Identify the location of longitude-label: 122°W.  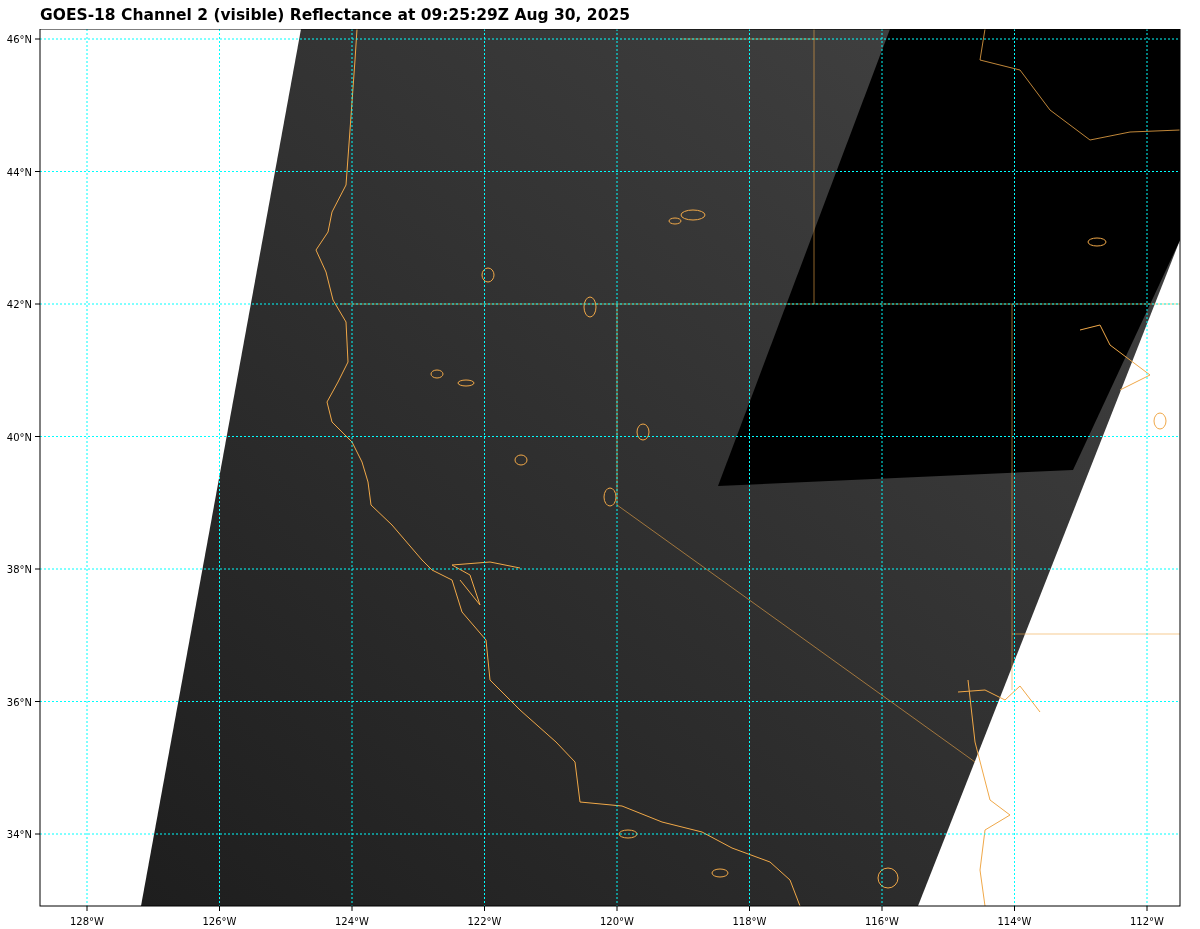
(484, 921).